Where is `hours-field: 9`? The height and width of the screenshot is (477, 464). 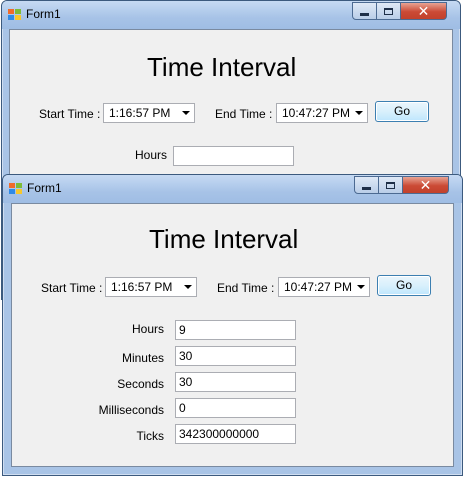
hours-field: 9 is located at coordinates (235, 330).